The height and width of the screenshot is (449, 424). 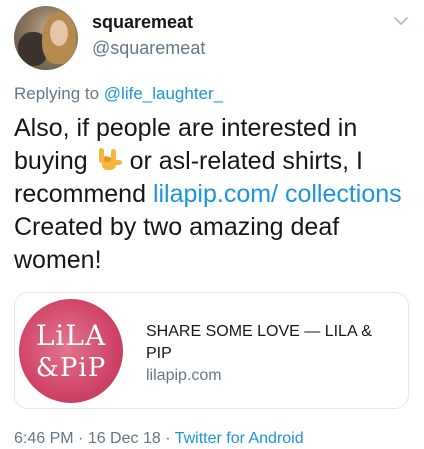 What do you see at coordinates (71, 368) in the screenshot?
I see `logo-text-line2: &PiP` at bounding box center [71, 368].